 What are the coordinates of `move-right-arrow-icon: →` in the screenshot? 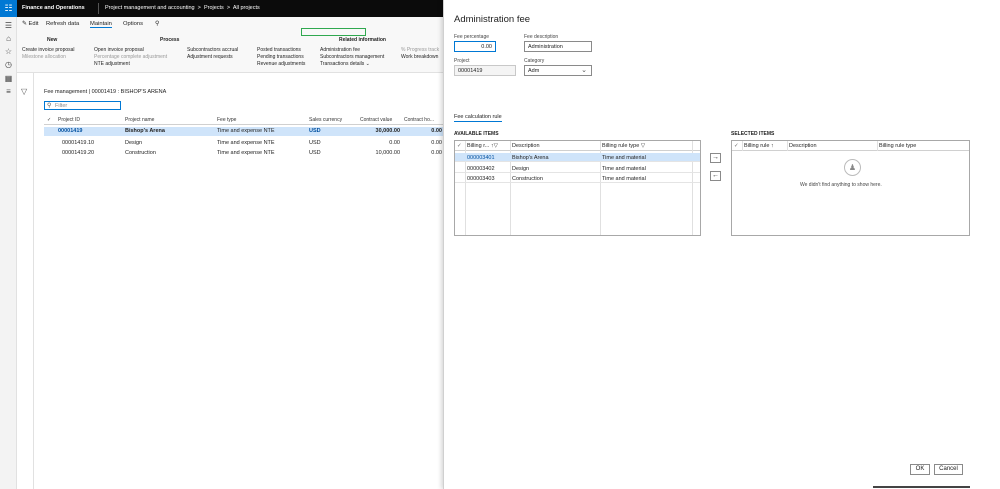 It's located at (715, 158).